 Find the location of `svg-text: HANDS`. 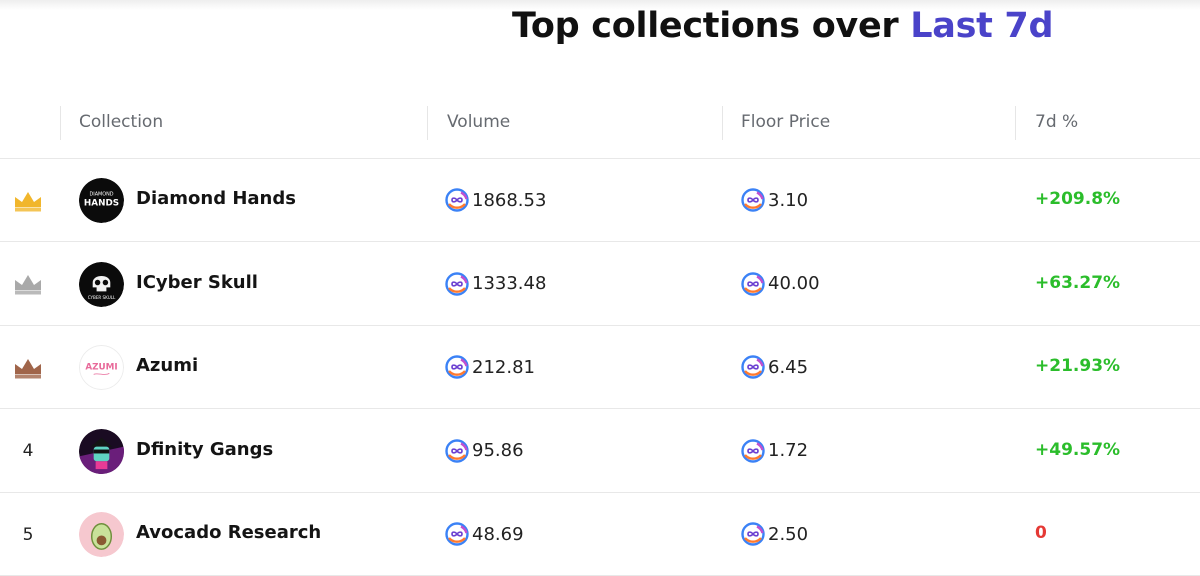

svg-text: HANDS is located at coordinates (101, 203).